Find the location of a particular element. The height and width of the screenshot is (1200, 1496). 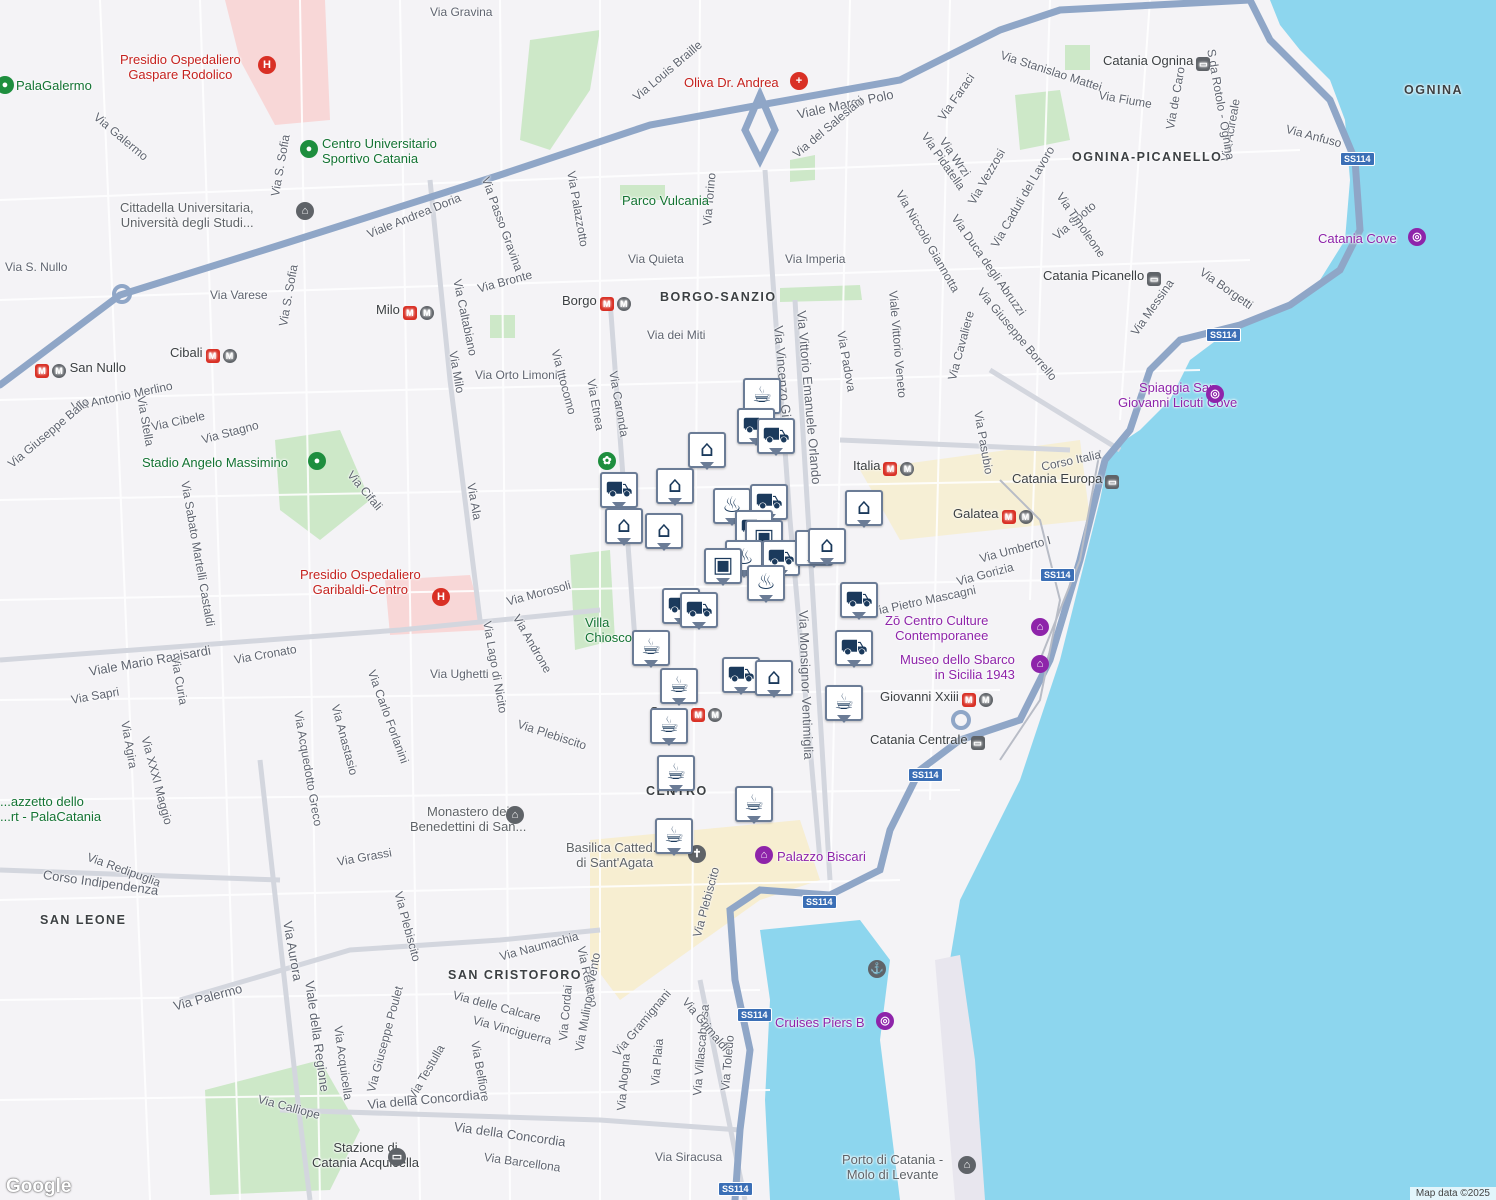

metro-san-nullo: MM San Nullo is located at coordinates (79, 369).